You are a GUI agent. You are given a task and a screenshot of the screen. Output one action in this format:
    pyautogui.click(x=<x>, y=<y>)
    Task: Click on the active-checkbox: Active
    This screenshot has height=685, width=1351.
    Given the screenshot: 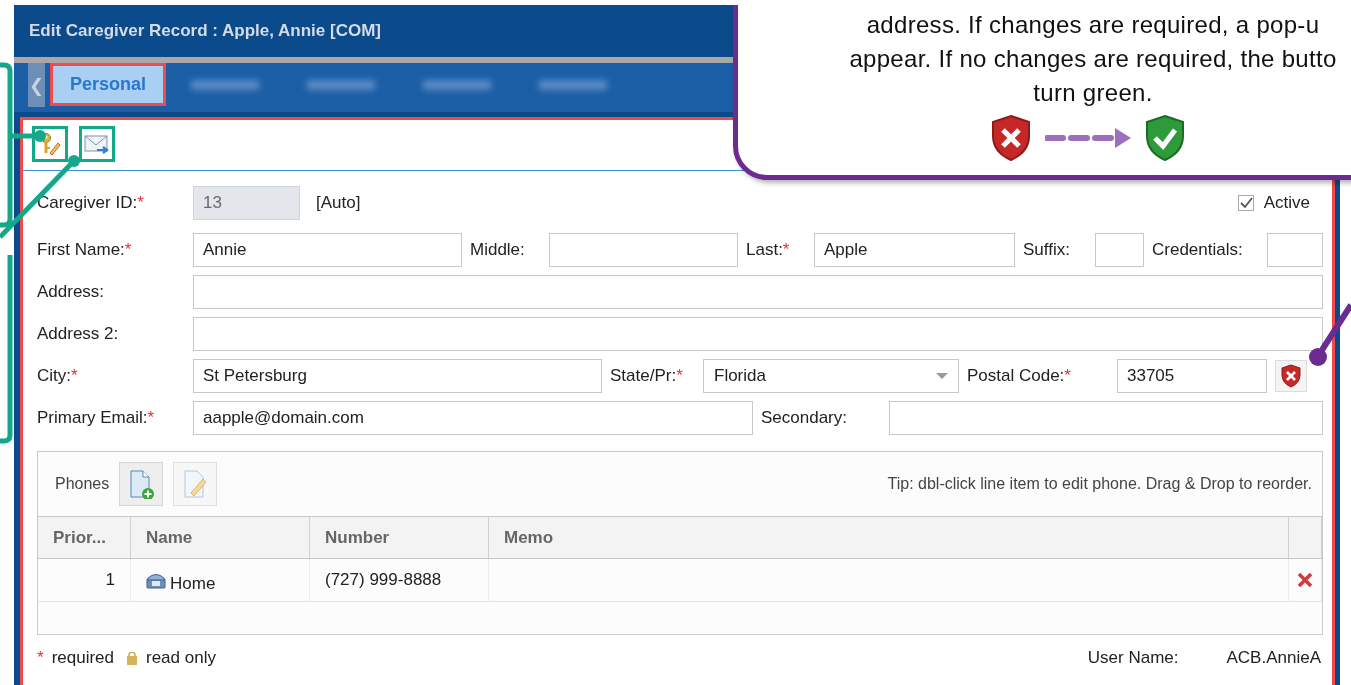 What is the action you would take?
    pyautogui.click(x=1273, y=203)
    